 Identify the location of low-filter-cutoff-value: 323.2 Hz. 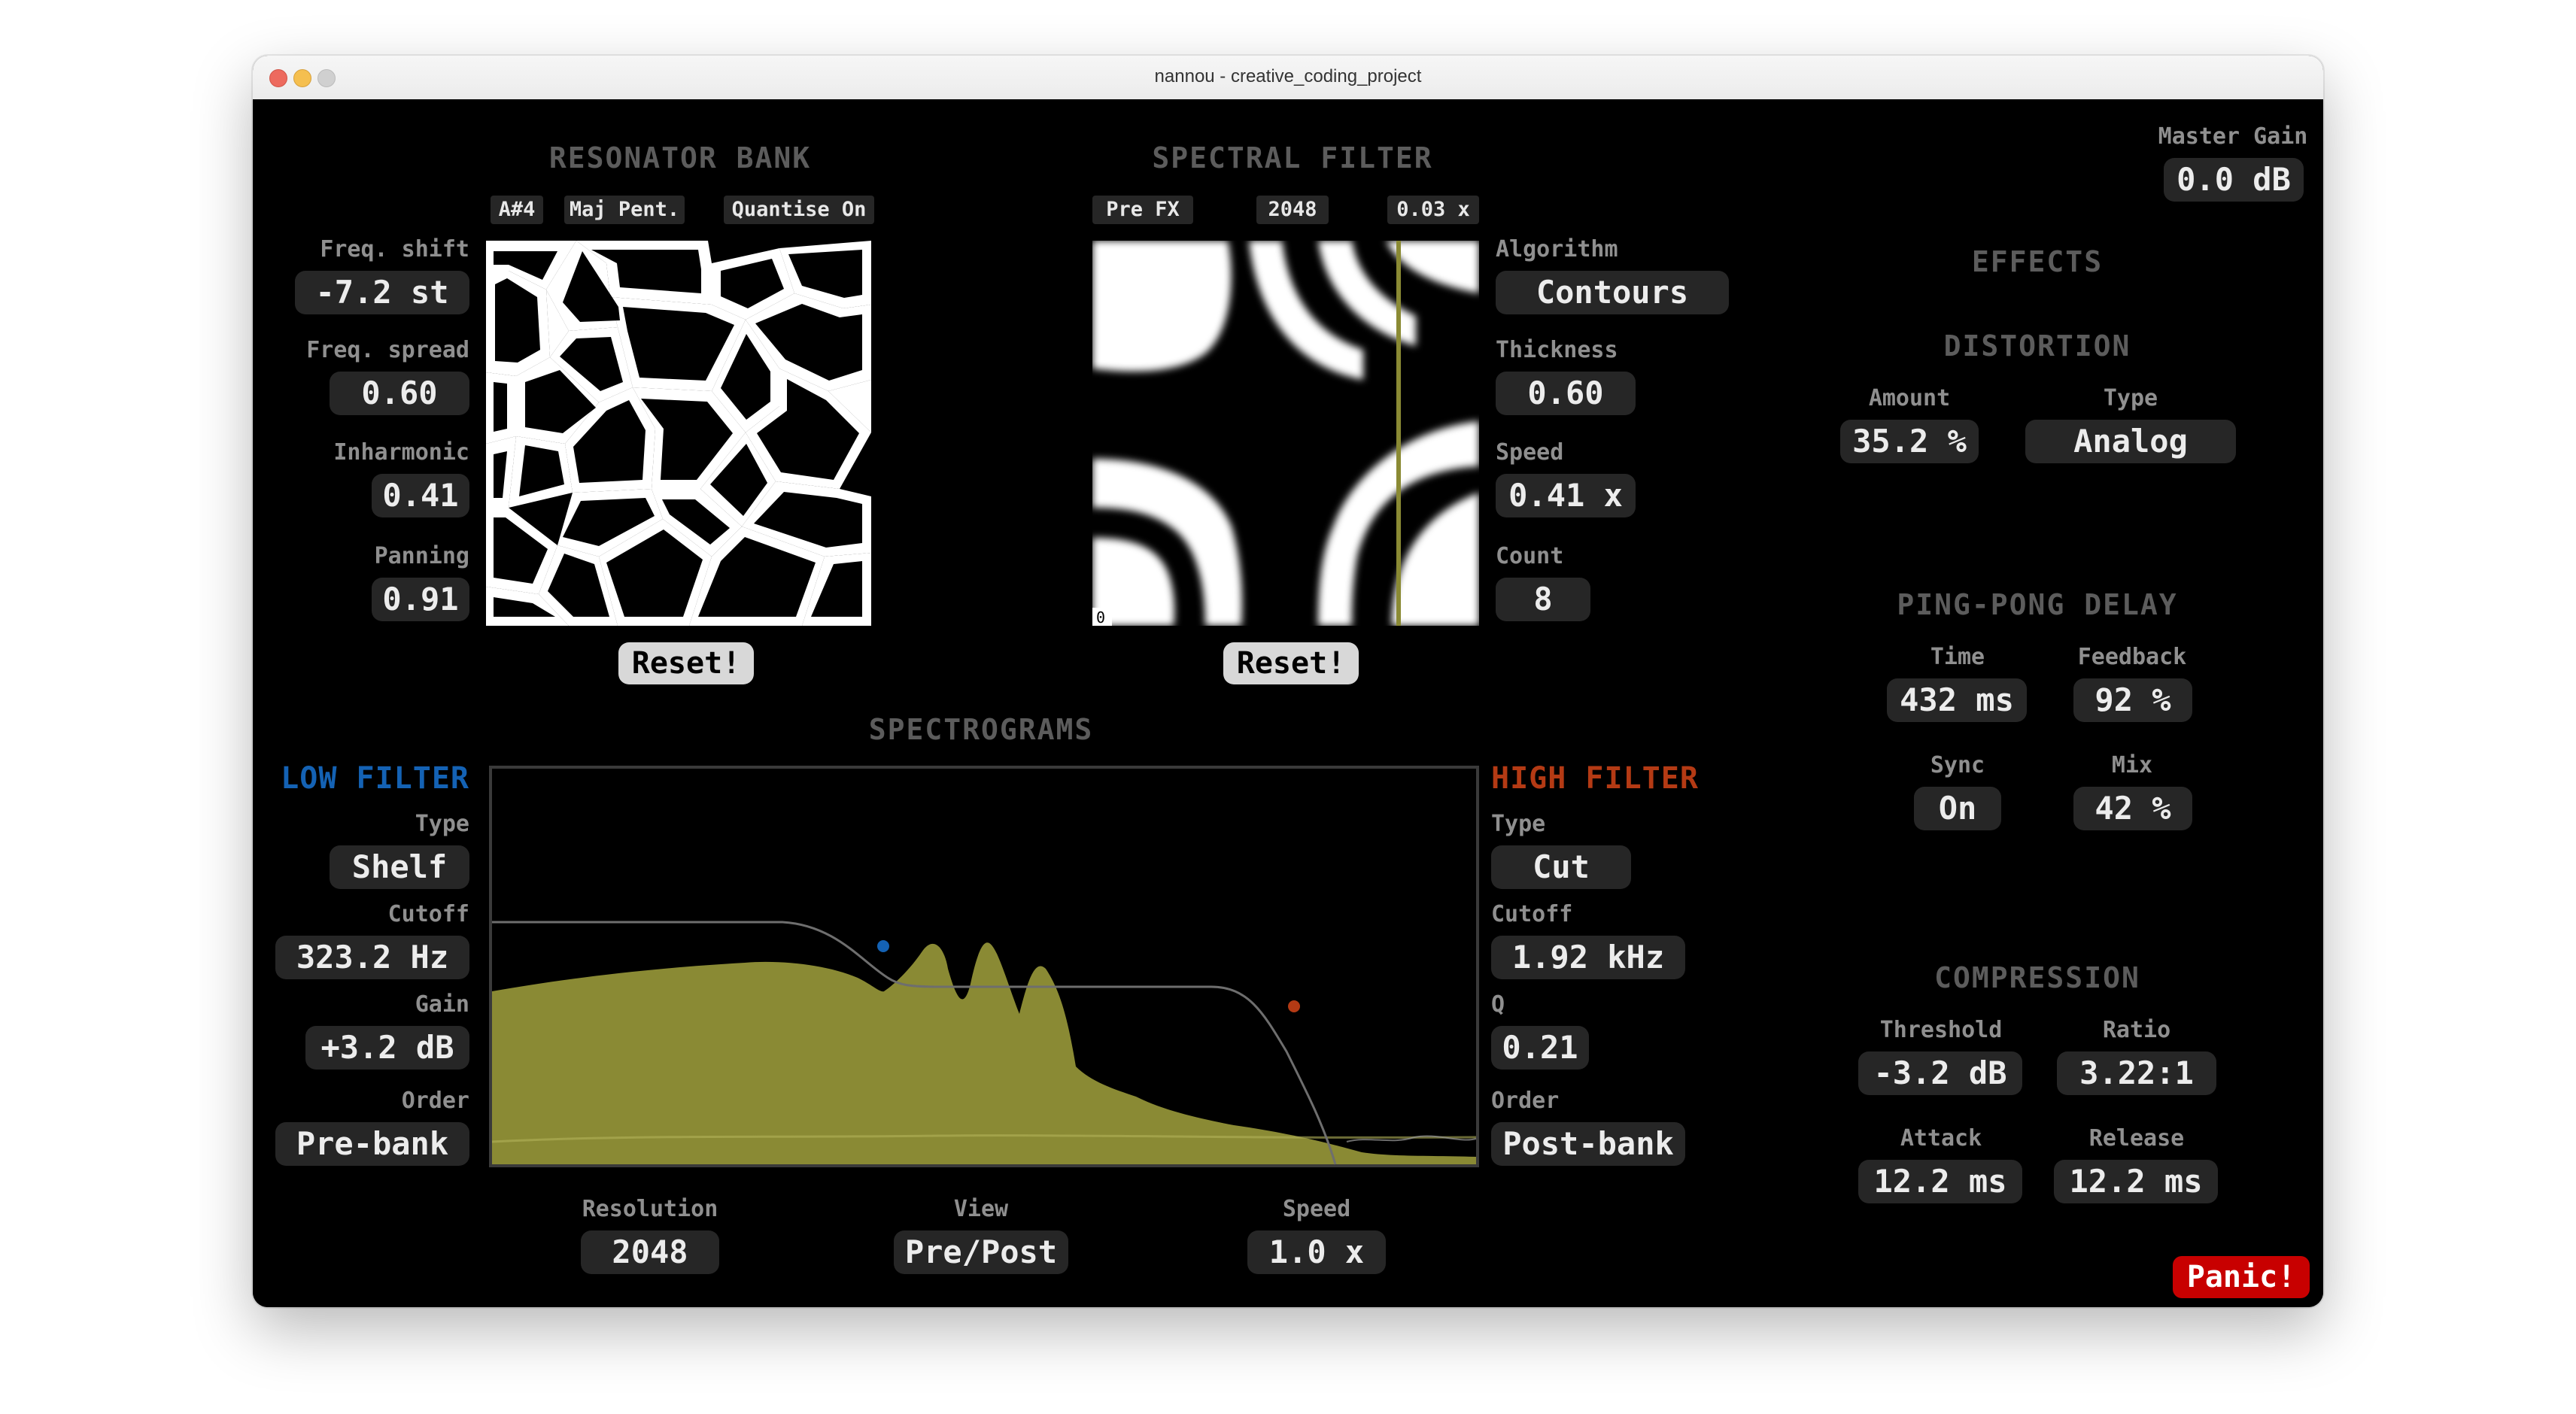
(372, 957).